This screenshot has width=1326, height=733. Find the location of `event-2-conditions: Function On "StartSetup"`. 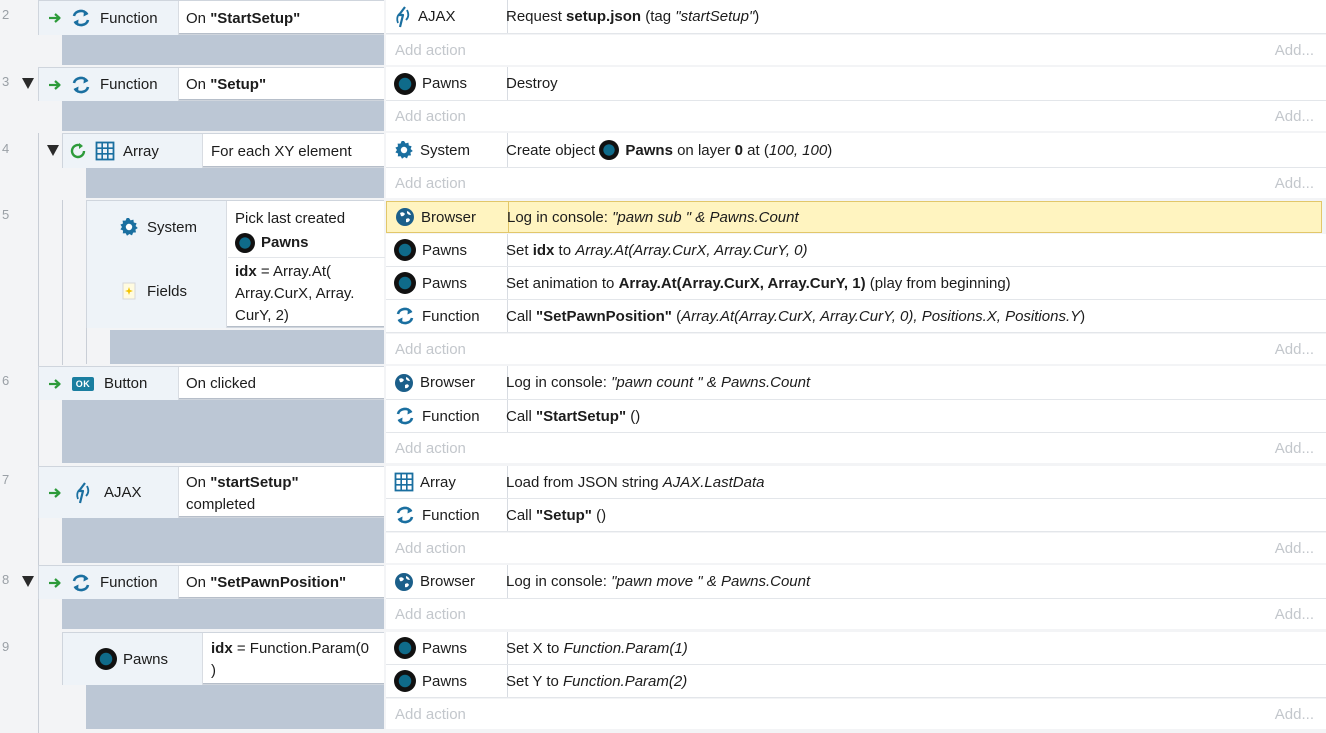

event-2-conditions: Function On "StartSetup" is located at coordinates (211, 17).